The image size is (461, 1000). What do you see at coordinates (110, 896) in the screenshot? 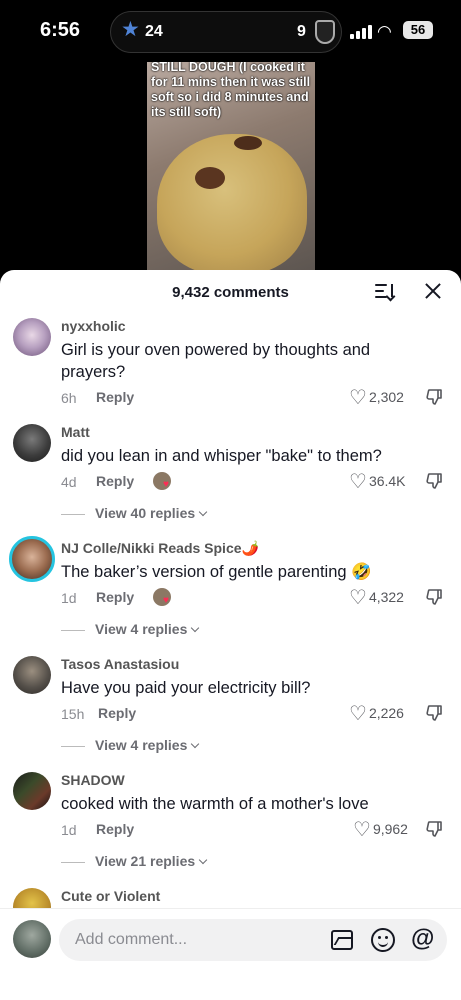
I see `comment-username: Cute or Violent` at bounding box center [110, 896].